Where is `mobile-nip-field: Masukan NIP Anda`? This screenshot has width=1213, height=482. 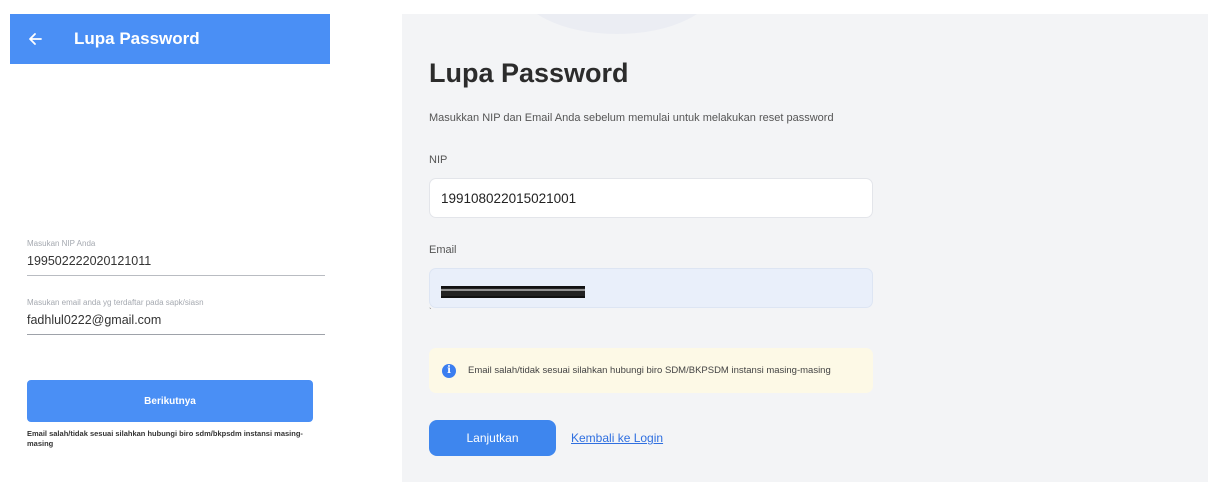 mobile-nip-field: Masukan NIP Anda is located at coordinates (176, 257).